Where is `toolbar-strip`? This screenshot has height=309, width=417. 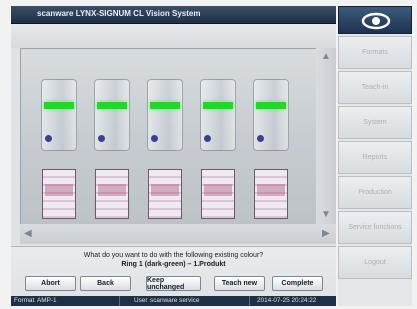
toolbar-strip is located at coordinates (173, 36).